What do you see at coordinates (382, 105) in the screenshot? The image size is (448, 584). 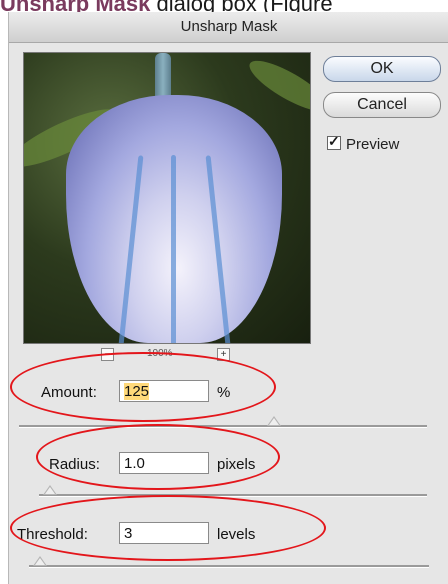 I see `cancel-button: Cancel` at bounding box center [382, 105].